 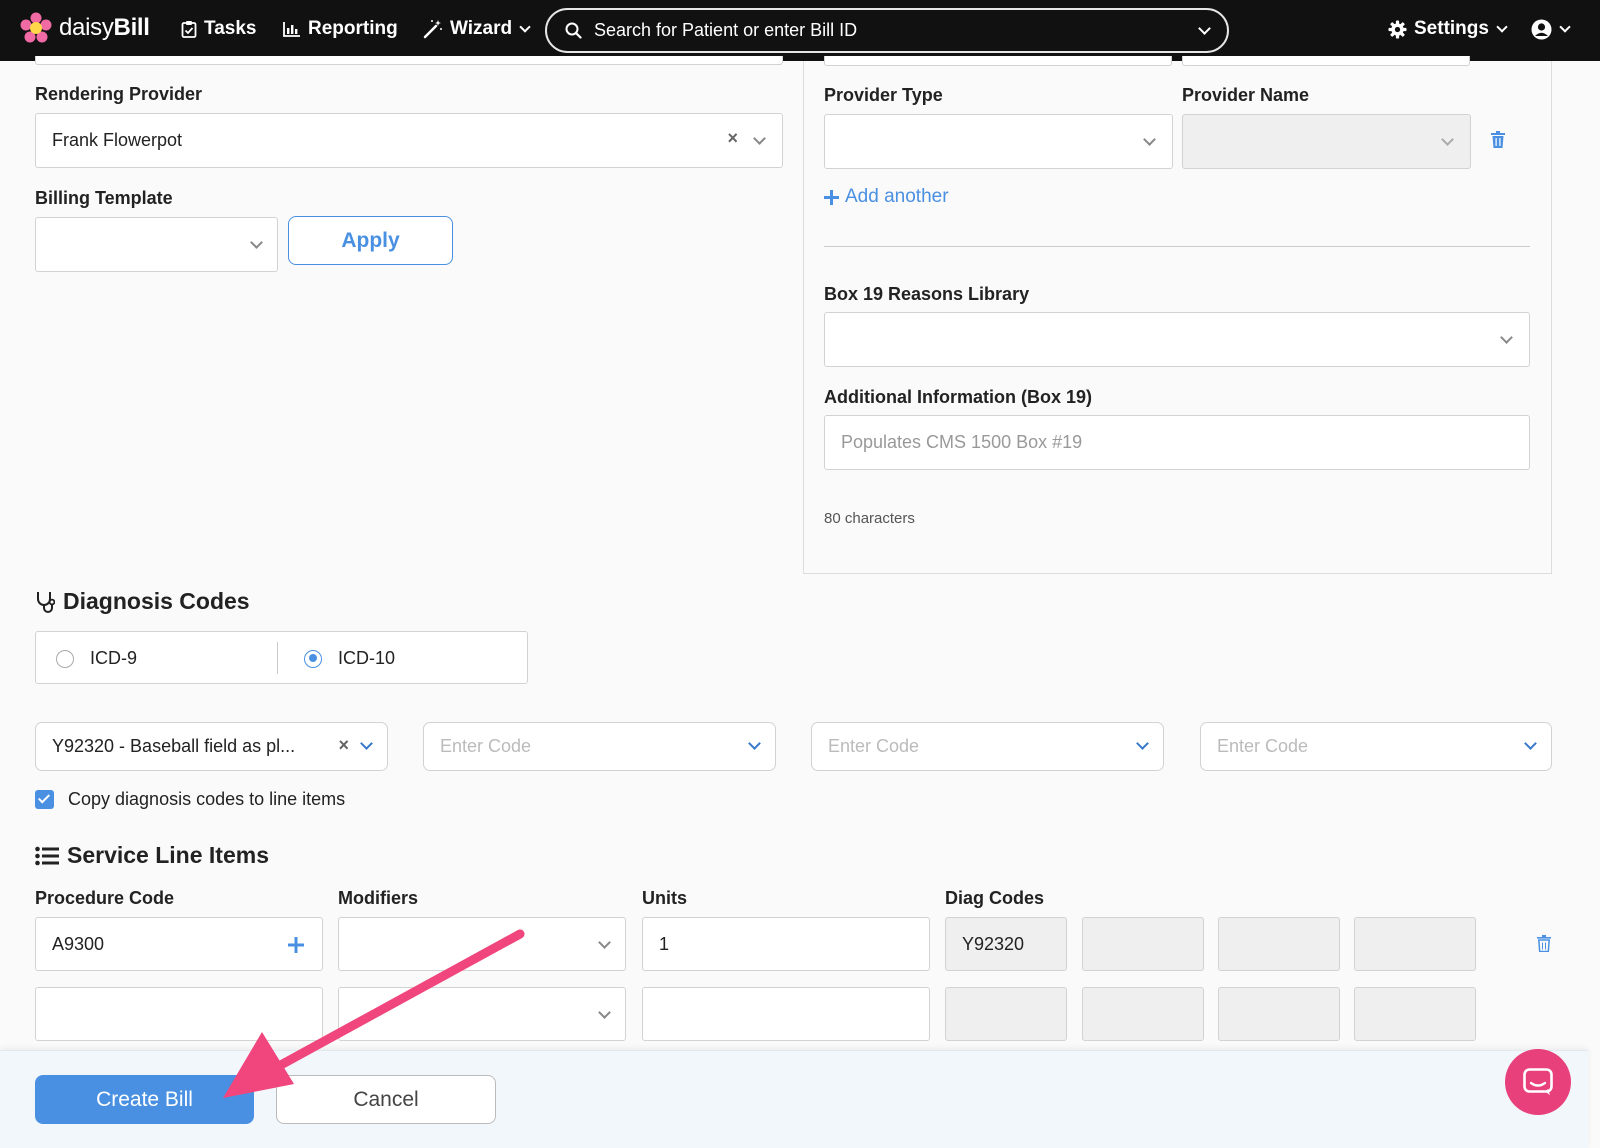 What do you see at coordinates (277, 658) in the screenshot?
I see `toggle-divider` at bounding box center [277, 658].